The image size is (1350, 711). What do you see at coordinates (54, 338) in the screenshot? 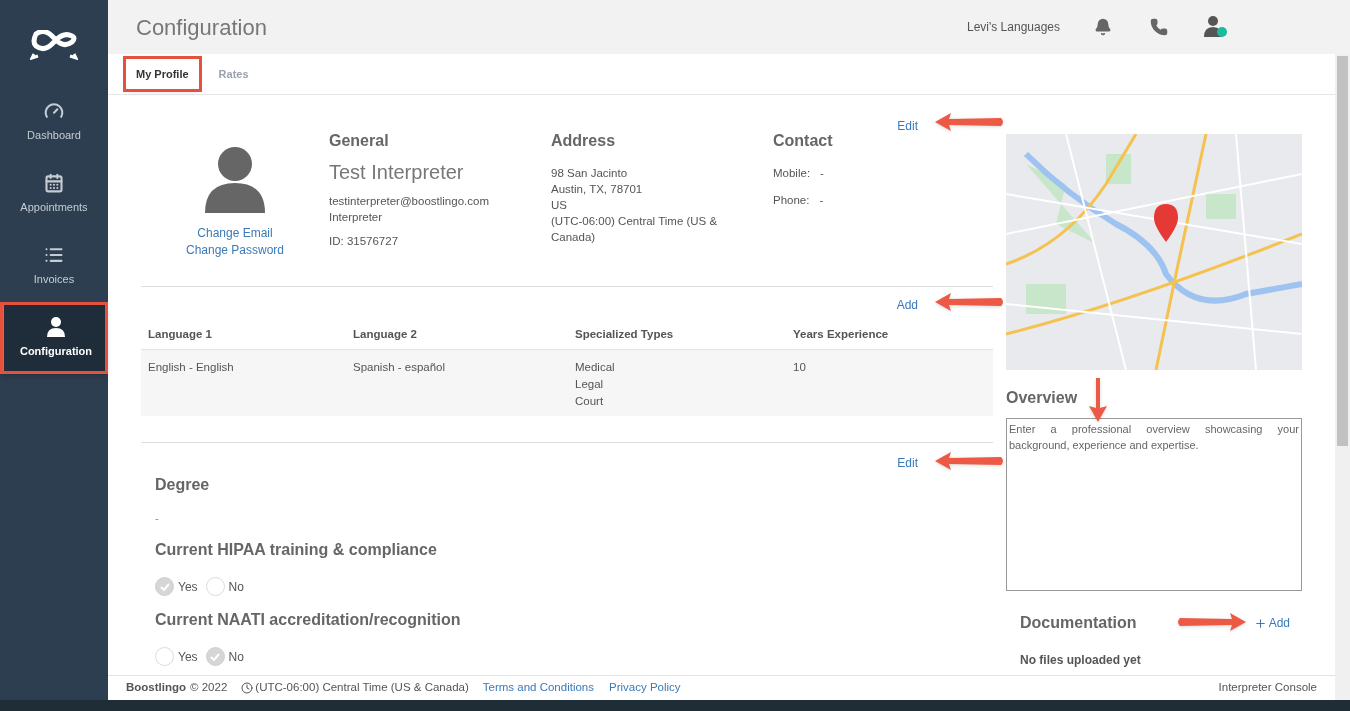
I see `sidebar-item: Configuration` at bounding box center [54, 338].